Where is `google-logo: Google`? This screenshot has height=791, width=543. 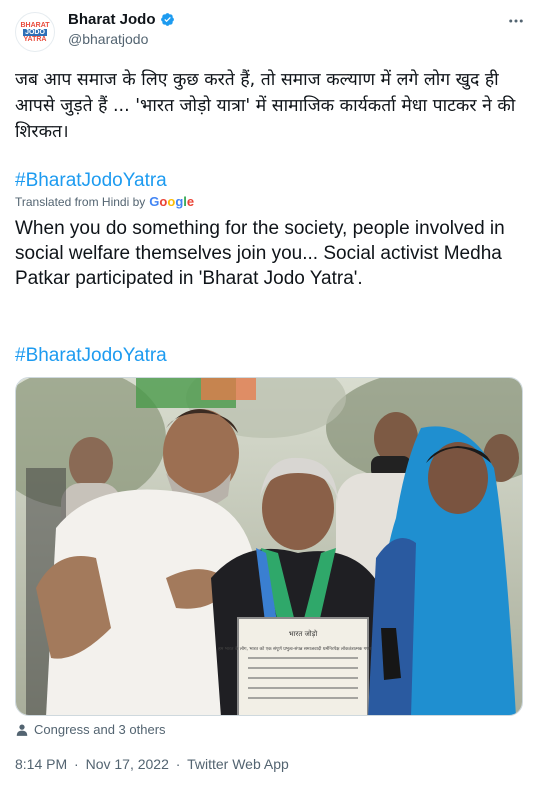 google-logo: Google is located at coordinates (171, 201).